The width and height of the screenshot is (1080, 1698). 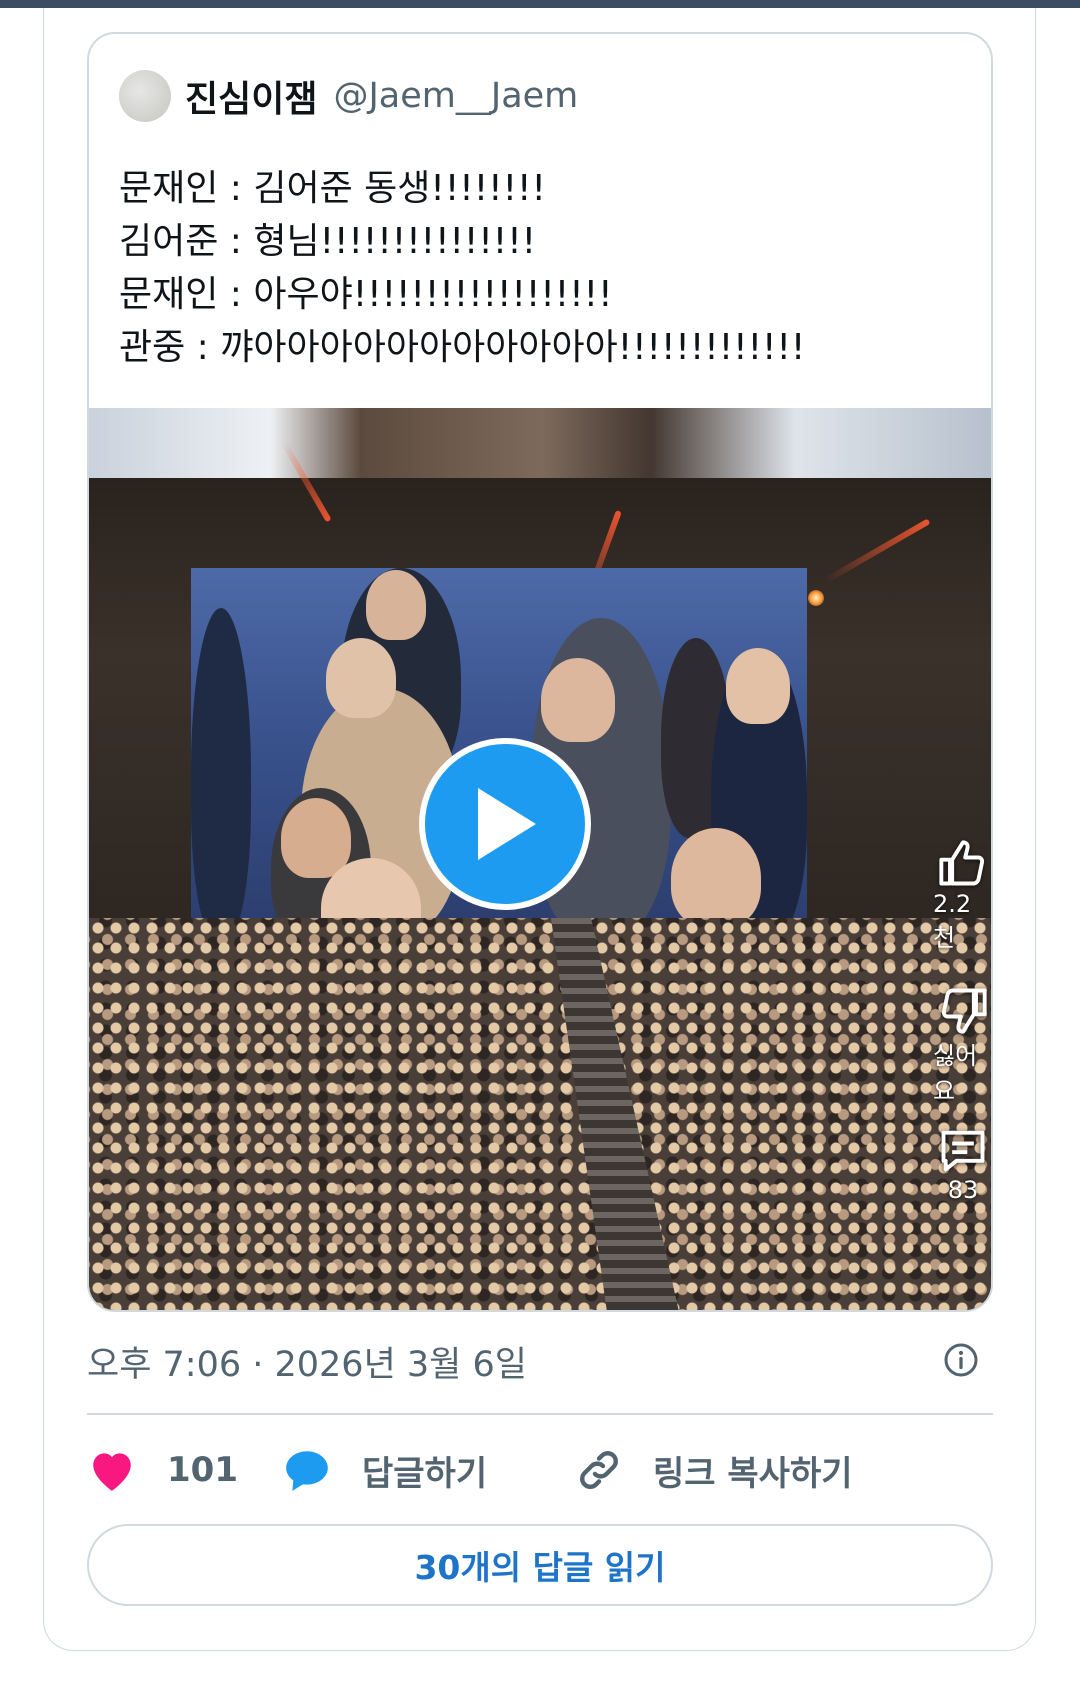 What do you see at coordinates (955, 1073) in the screenshot?
I see `video-dislike-label: 싫어요` at bounding box center [955, 1073].